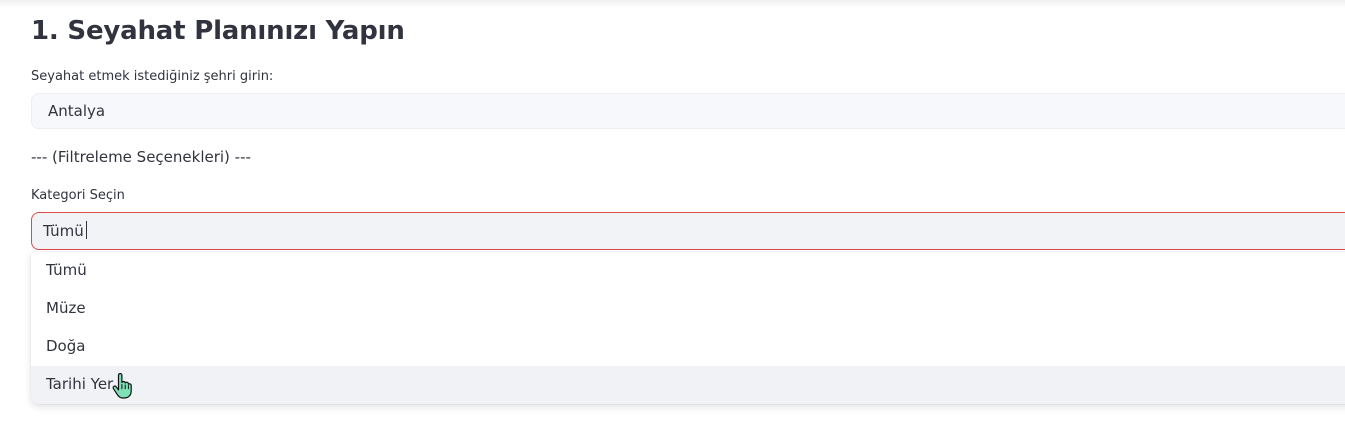 This screenshot has width=1345, height=421. Describe the element at coordinates (78, 195) in the screenshot. I see `category-select-label: Kategori Seçin` at that location.